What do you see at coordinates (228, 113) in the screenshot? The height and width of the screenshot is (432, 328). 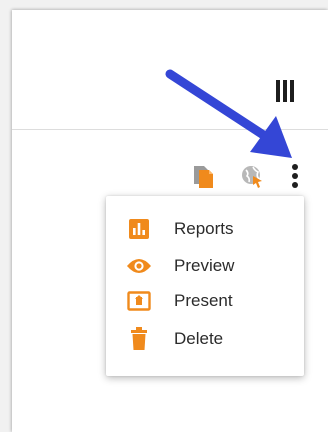 I see `pointer-arrow` at bounding box center [228, 113].